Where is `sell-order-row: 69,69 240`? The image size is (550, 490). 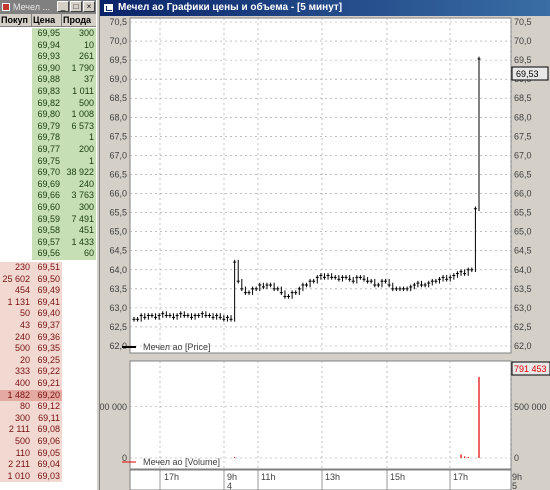
sell-order-row: 69,69 240 is located at coordinates (48, 184).